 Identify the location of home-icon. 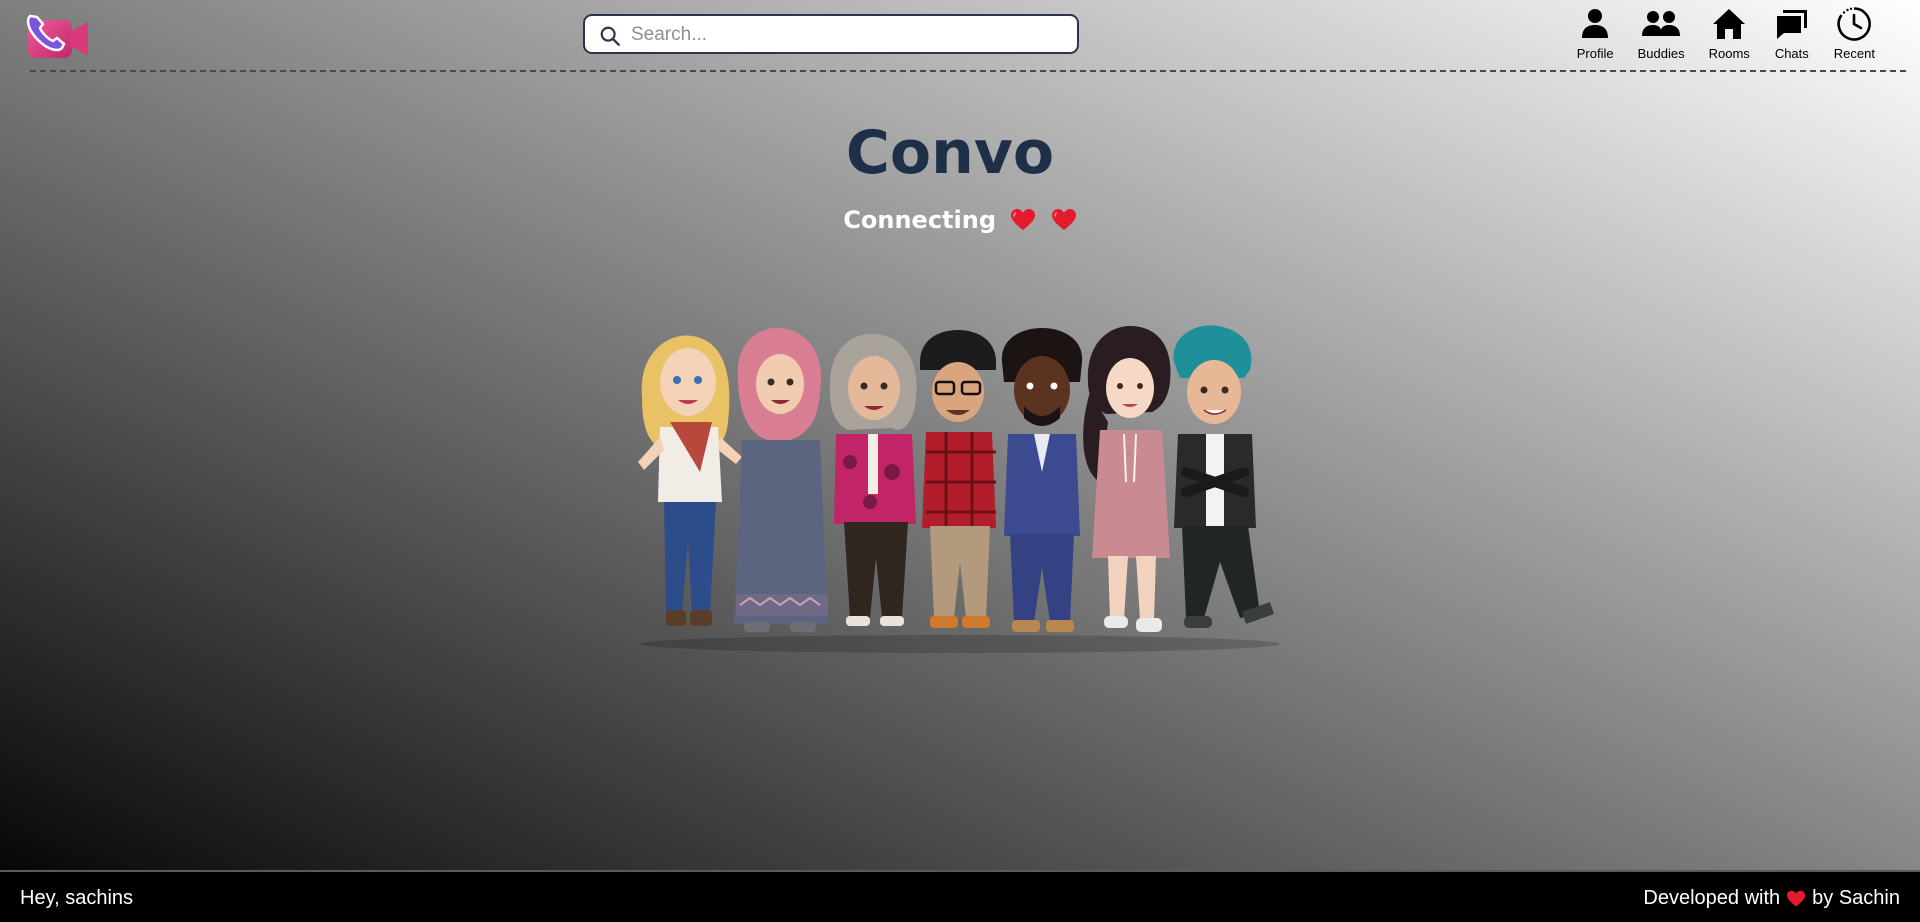
(1729, 24).